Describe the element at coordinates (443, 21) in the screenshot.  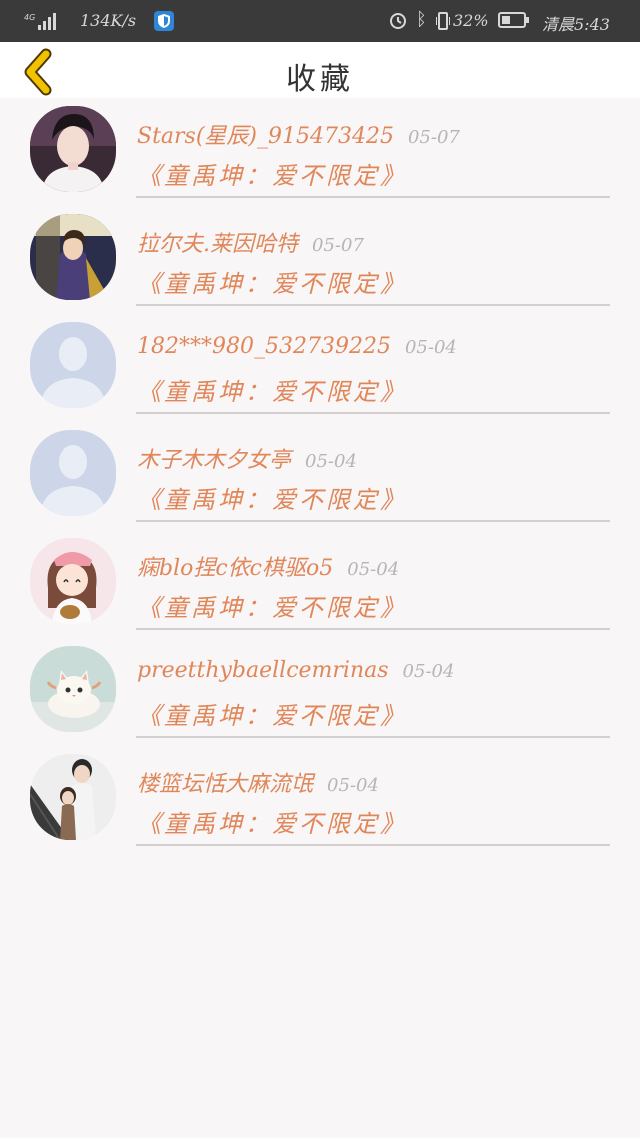
I see `vibrate-icon` at that location.